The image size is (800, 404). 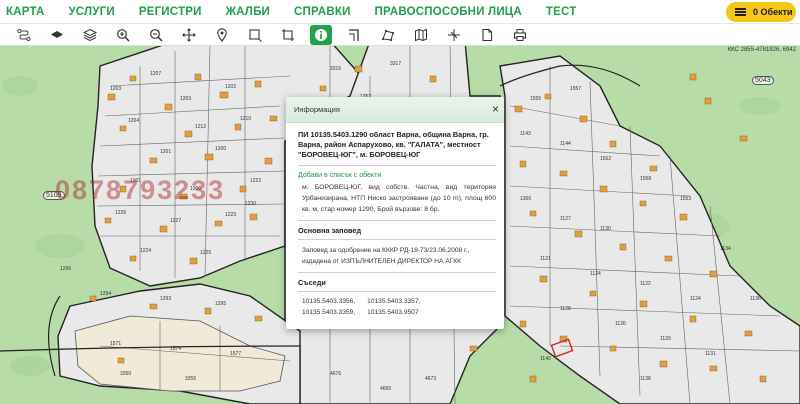 I want to click on parcel-label: 1140, so click(x=545, y=359).